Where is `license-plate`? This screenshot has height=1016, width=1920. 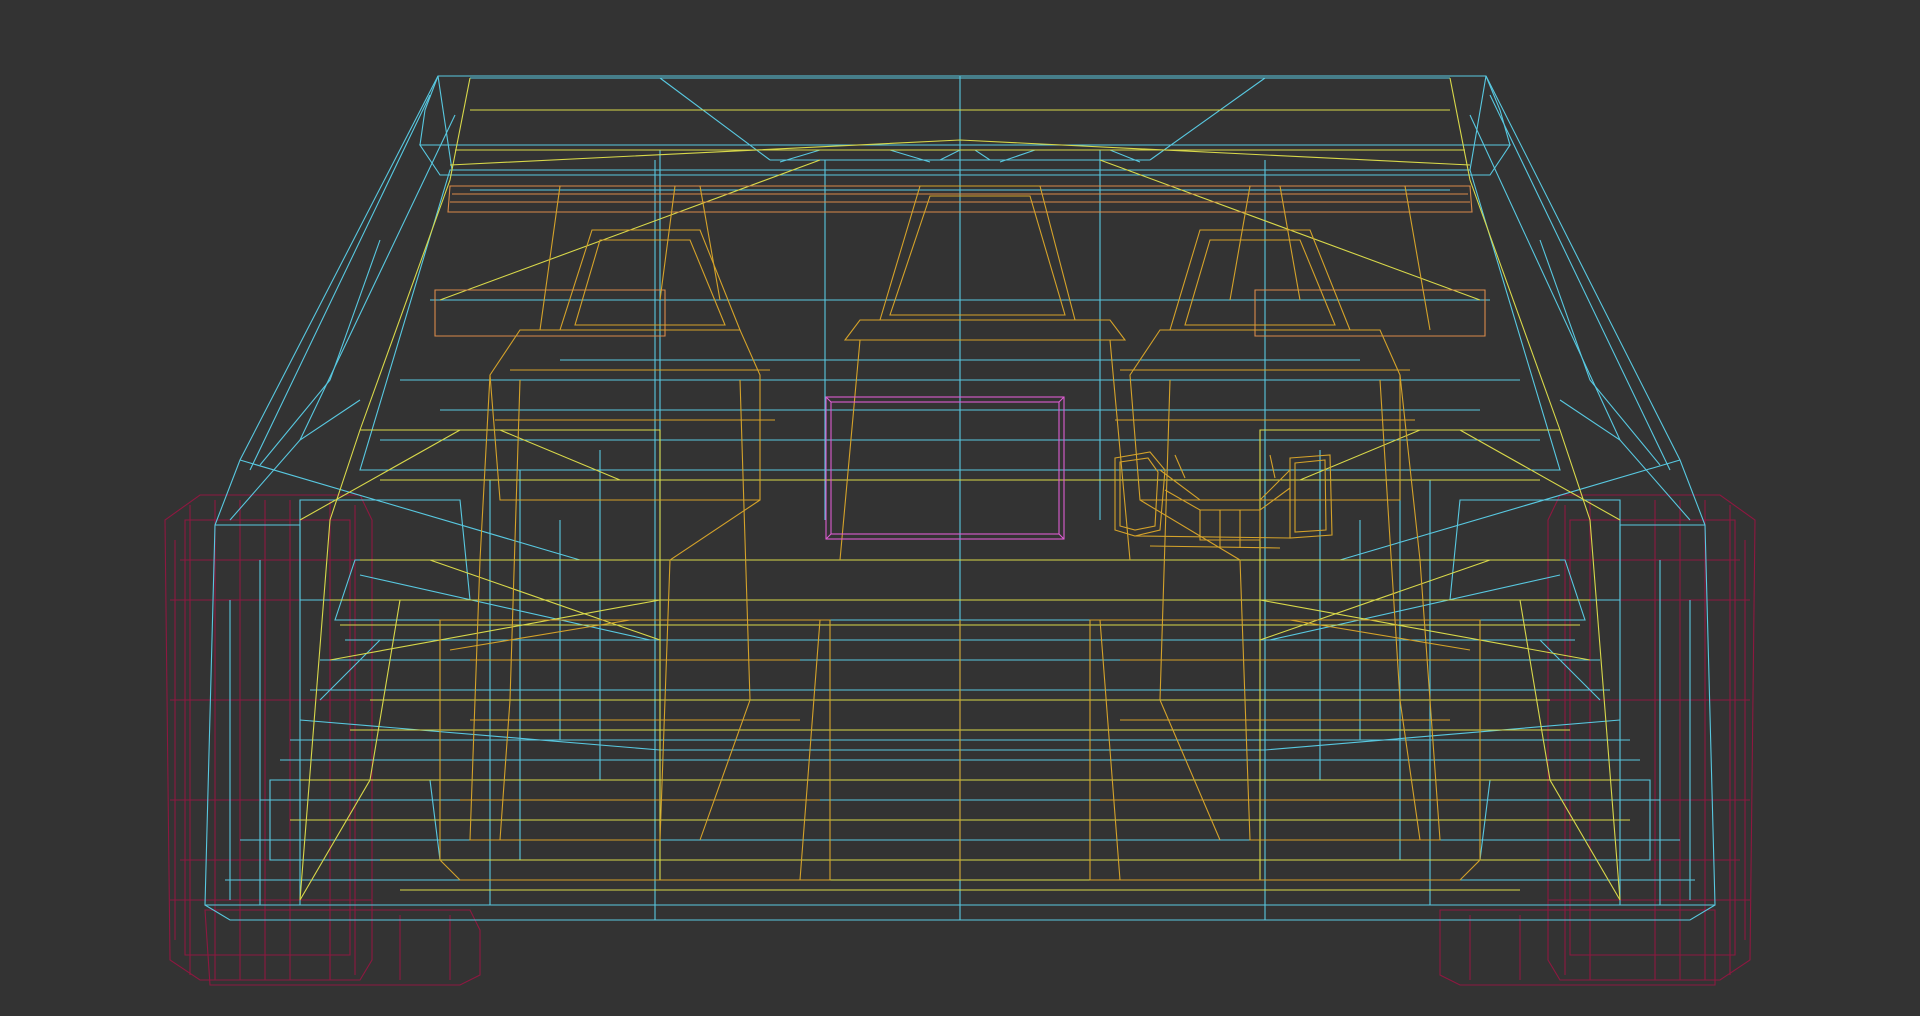 license-plate is located at coordinates (945, 468).